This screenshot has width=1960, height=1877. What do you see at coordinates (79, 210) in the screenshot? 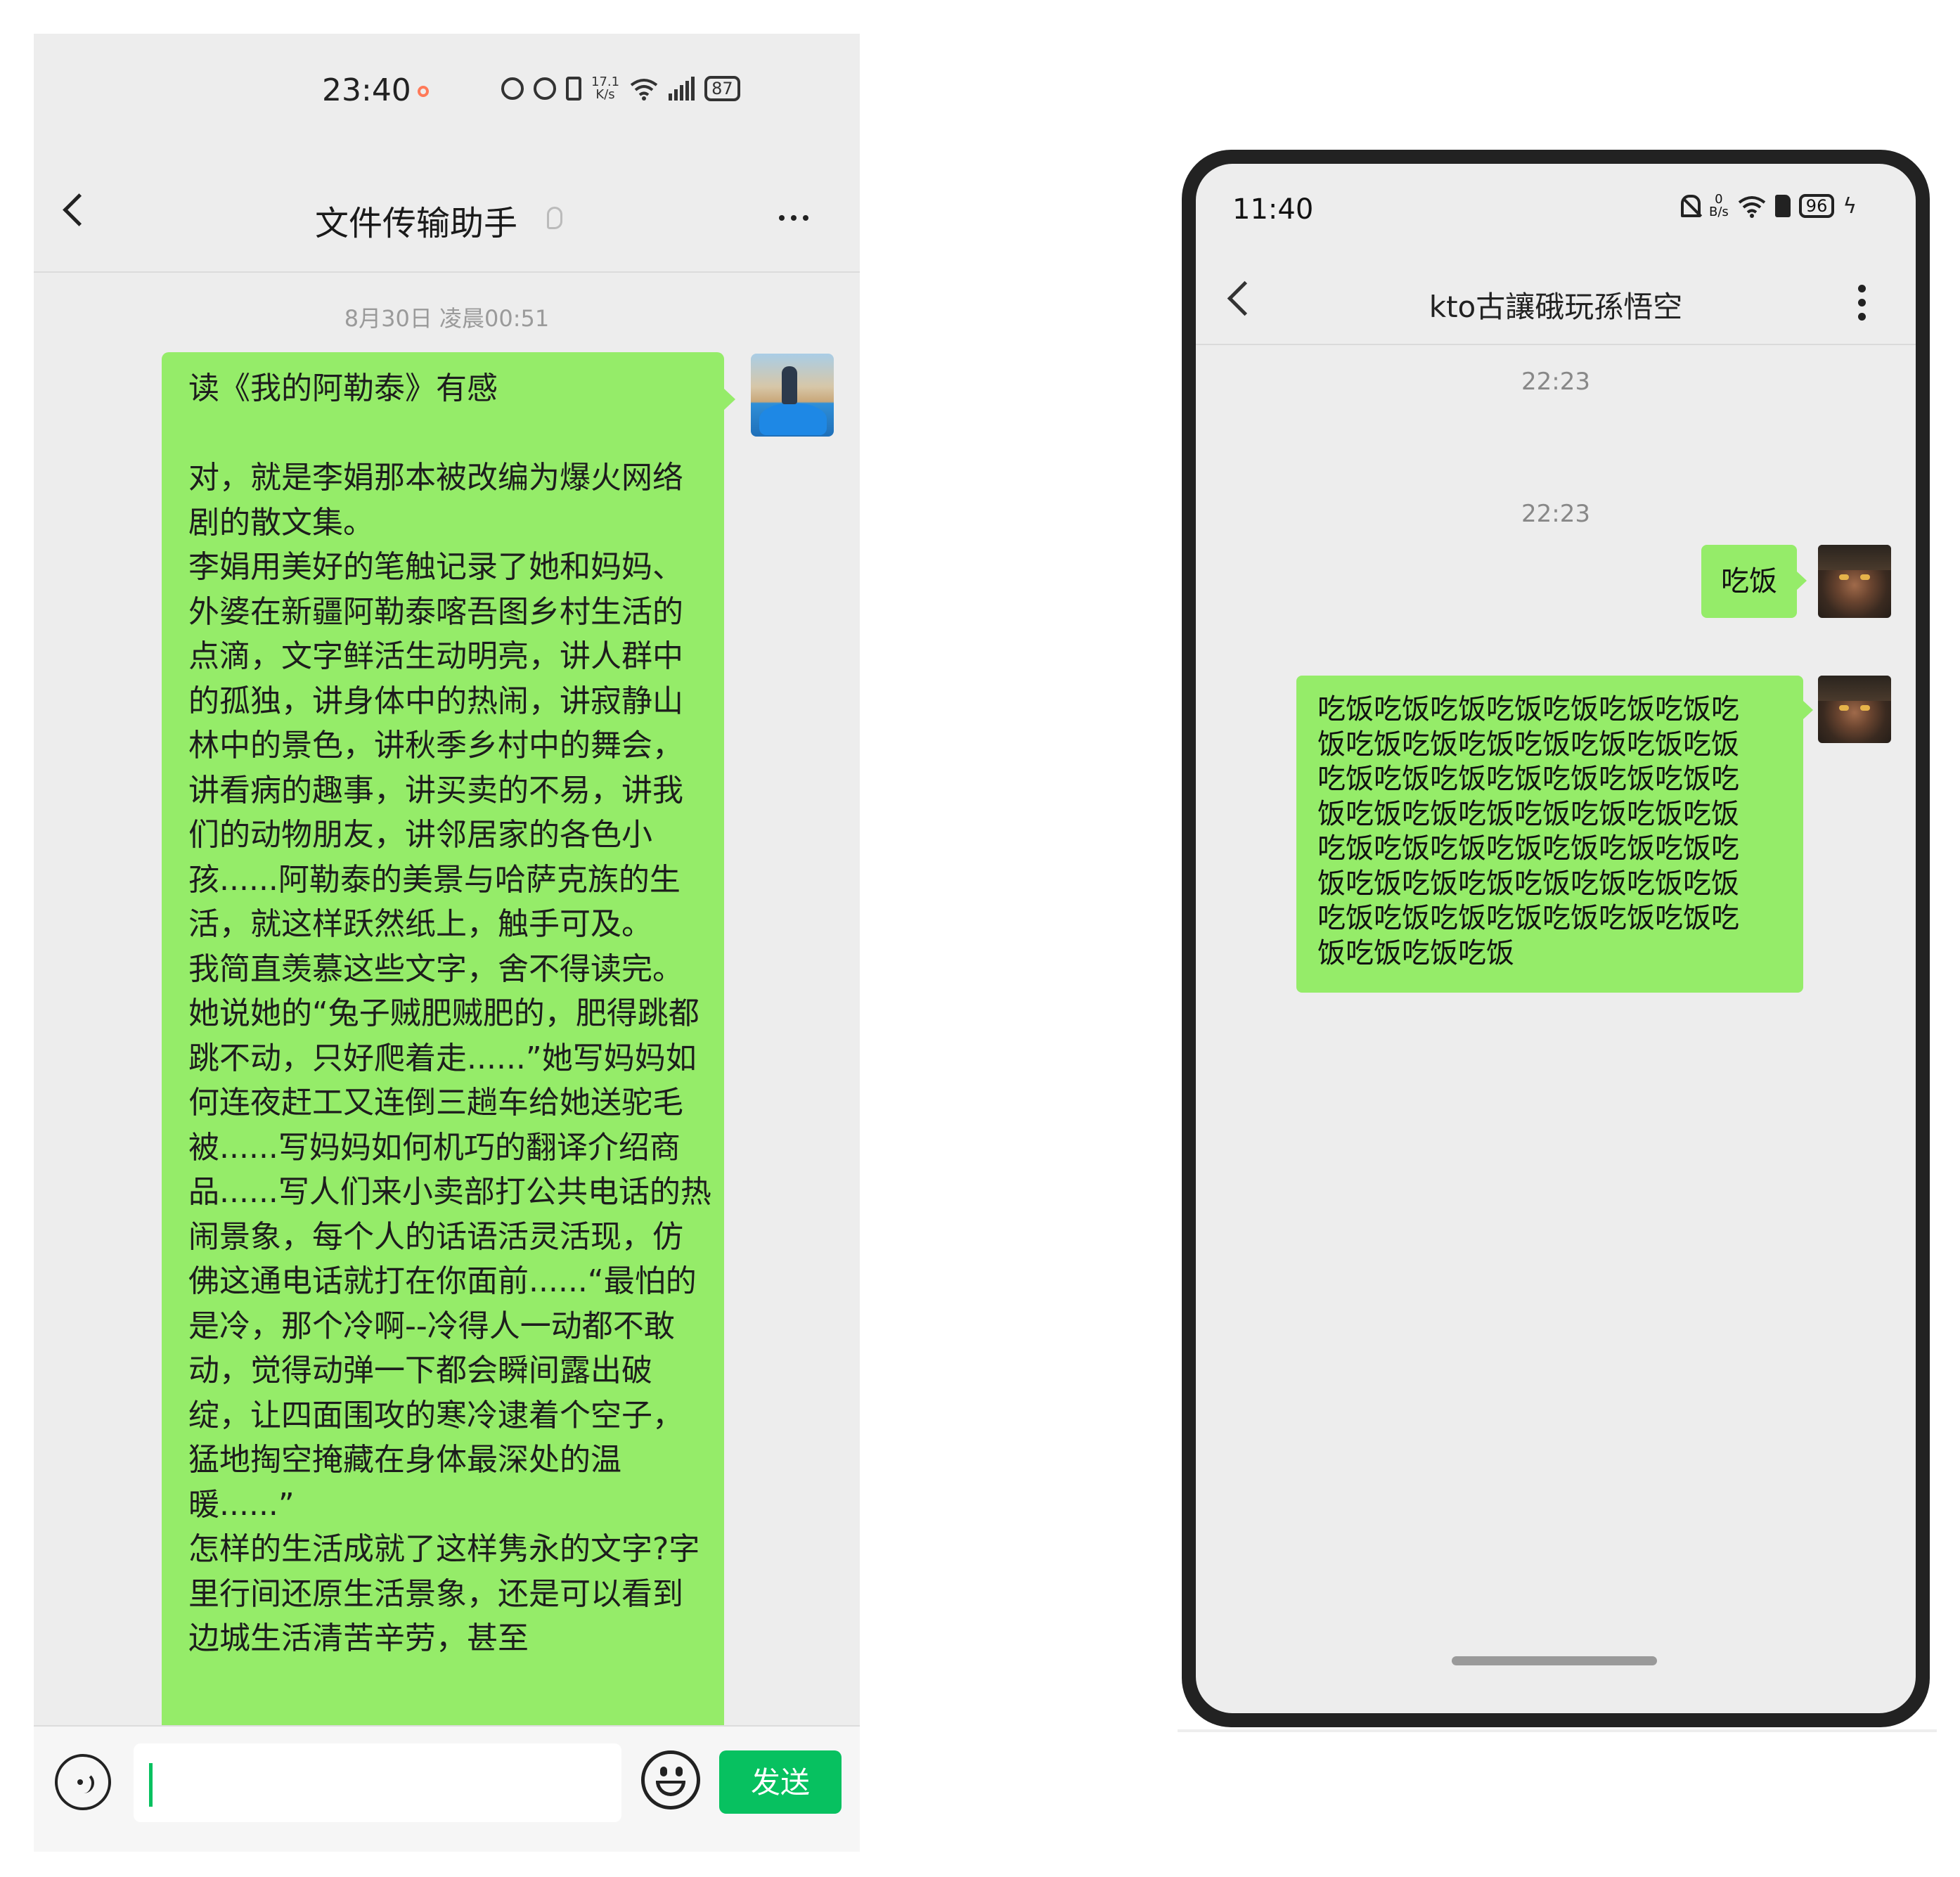
I see `back-icon` at bounding box center [79, 210].